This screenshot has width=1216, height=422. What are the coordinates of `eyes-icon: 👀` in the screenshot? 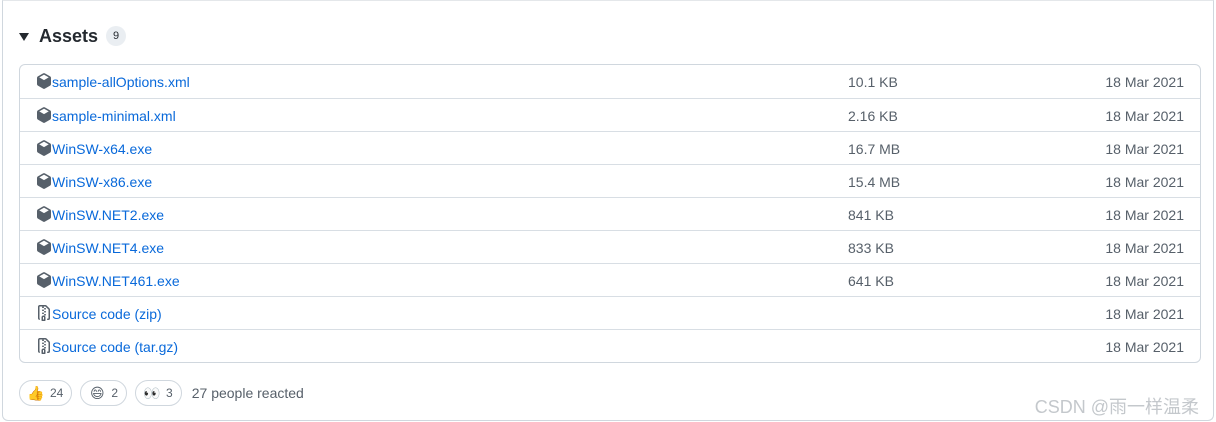 It's located at (152, 393).